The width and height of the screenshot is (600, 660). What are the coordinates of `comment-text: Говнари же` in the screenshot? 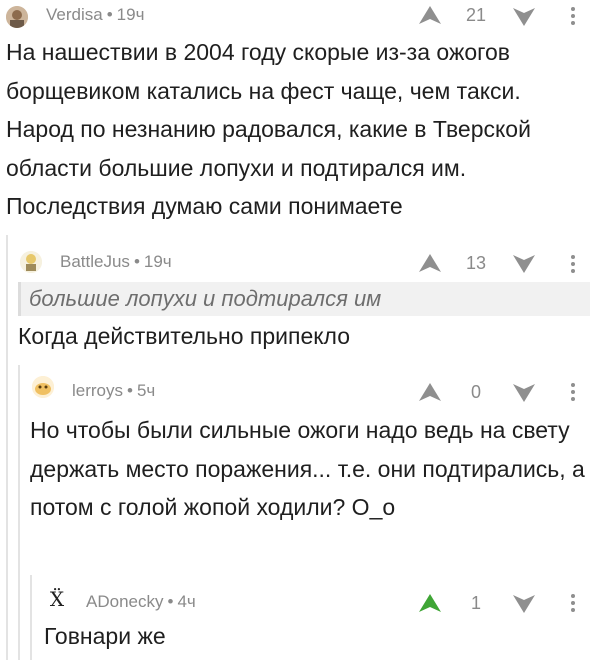 It's located at (105, 636).